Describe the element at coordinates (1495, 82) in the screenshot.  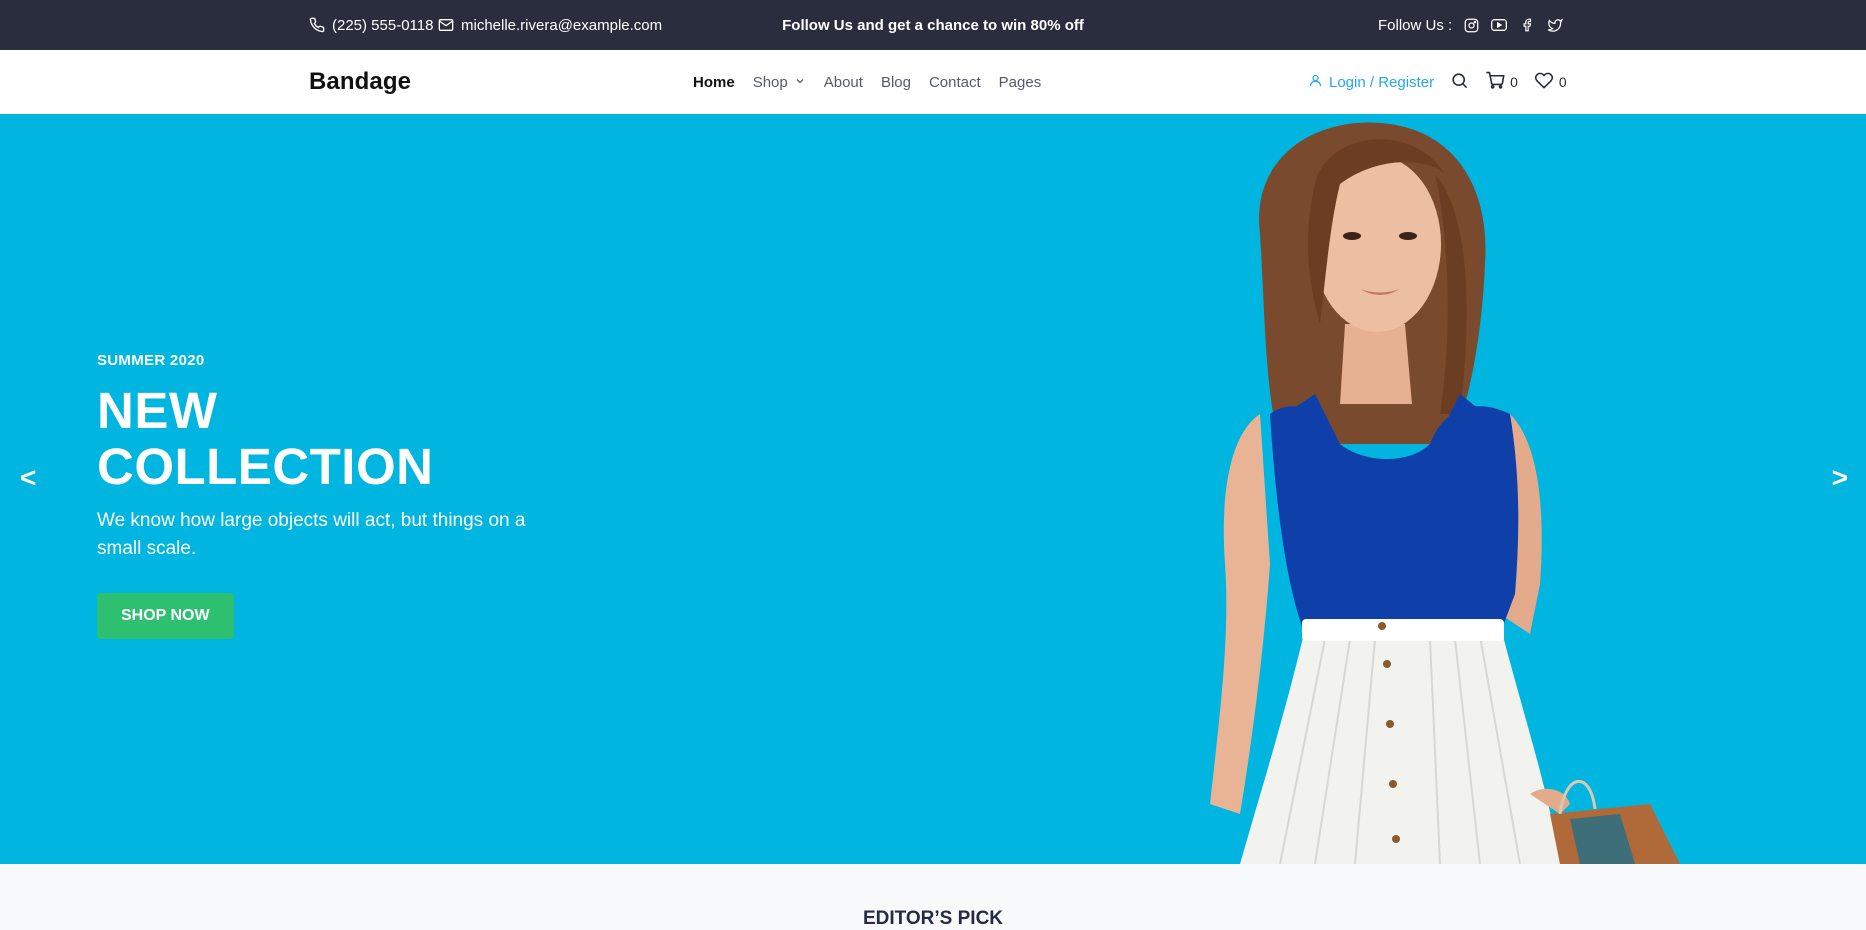
I see `cart-icon` at that location.